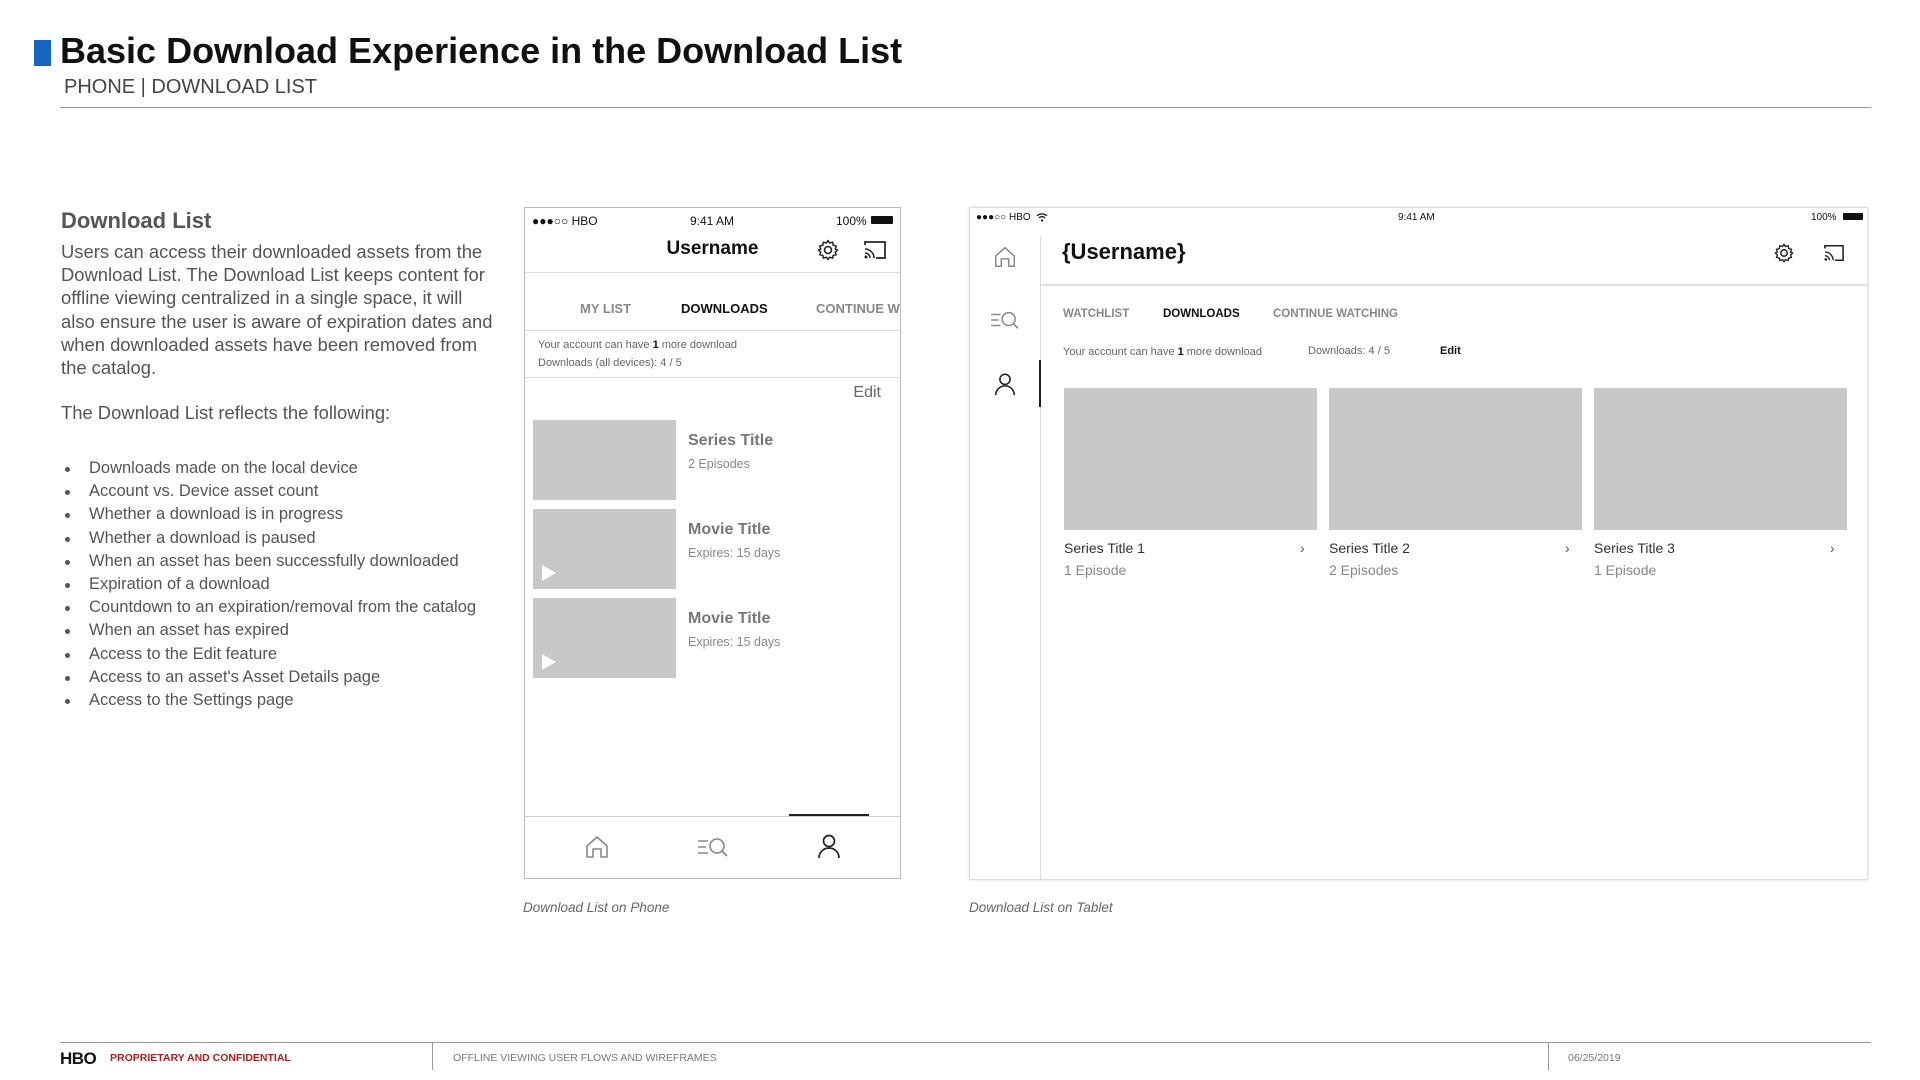  Describe the element at coordinates (1364, 570) in the screenshot. I see `card-subtitle: 2 Episodes` at that location.